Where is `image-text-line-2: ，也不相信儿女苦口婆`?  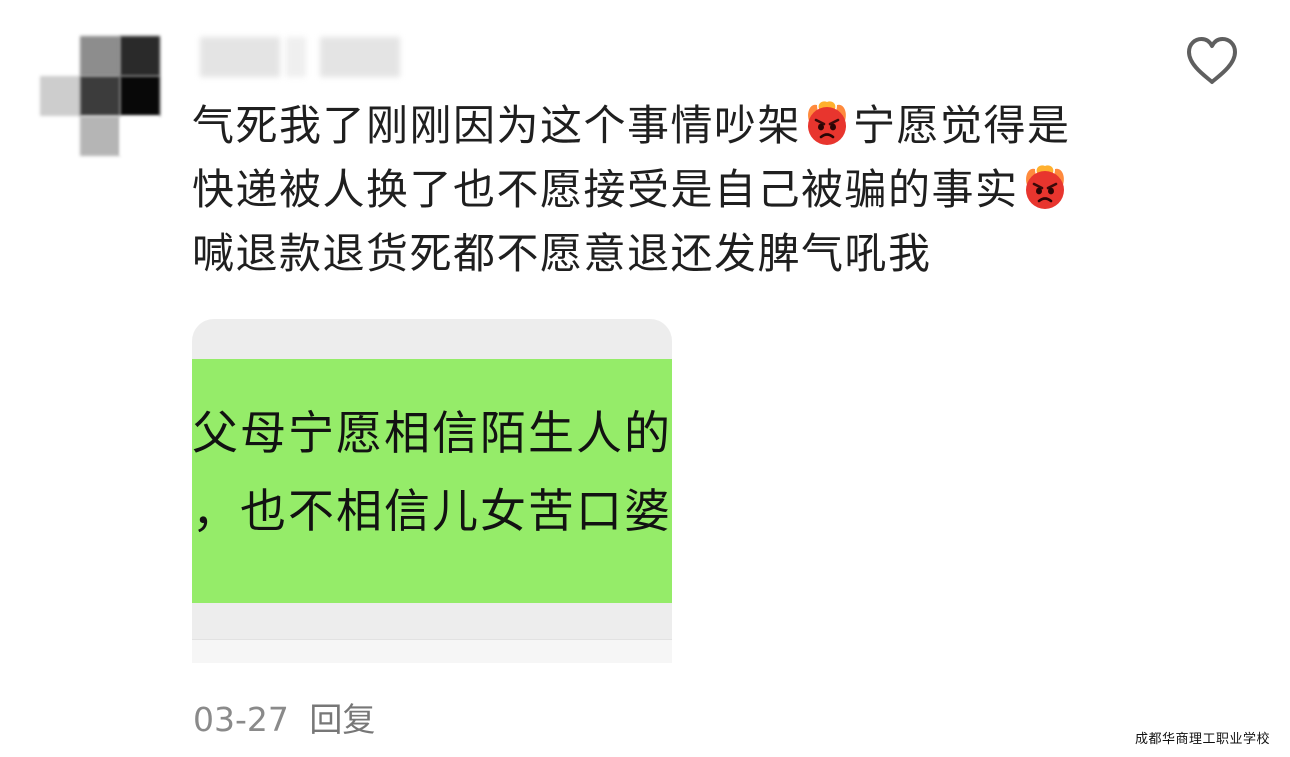 image-text-line-2: ，也不相信儿女苦口婆 is located at coordinates (432, 511).